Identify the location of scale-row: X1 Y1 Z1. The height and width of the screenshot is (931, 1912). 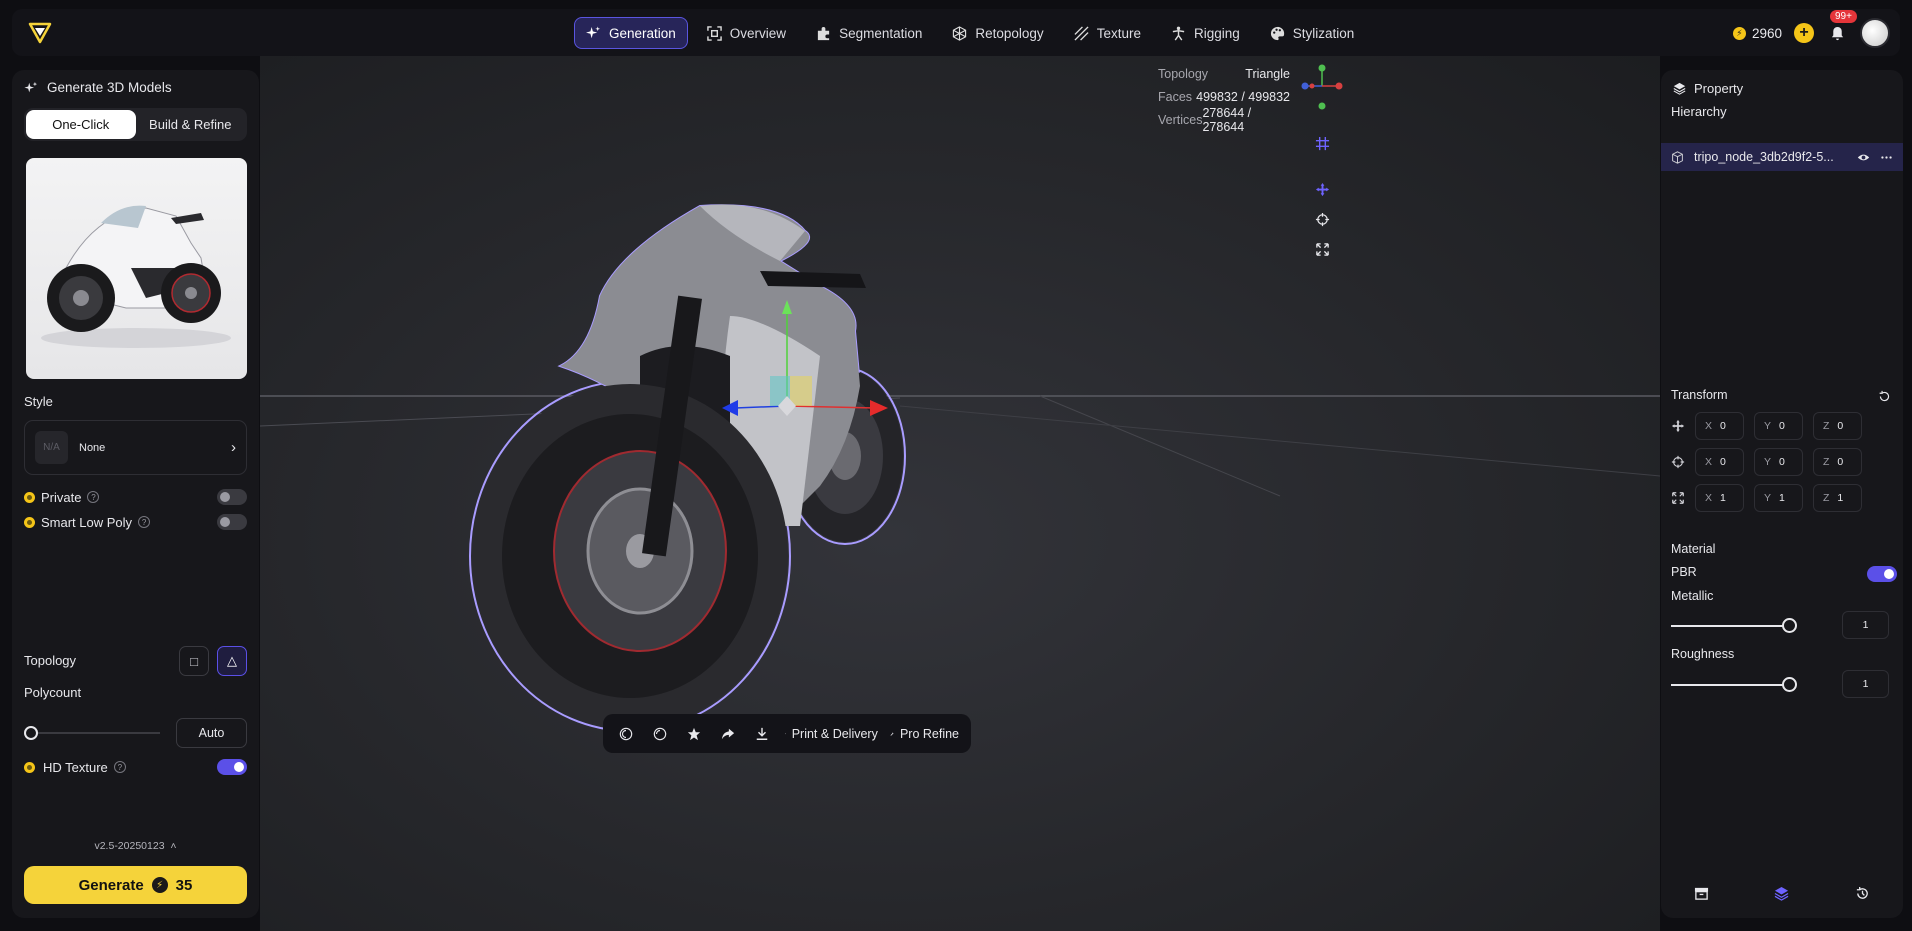
(1783, 498).